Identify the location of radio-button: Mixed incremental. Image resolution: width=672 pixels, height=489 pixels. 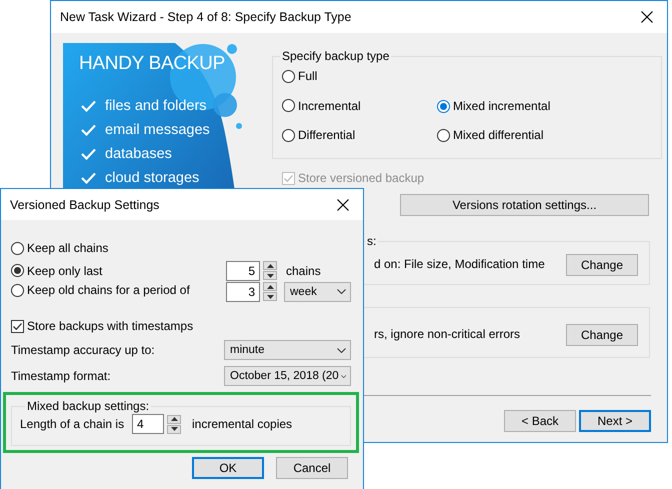
(493, 106).